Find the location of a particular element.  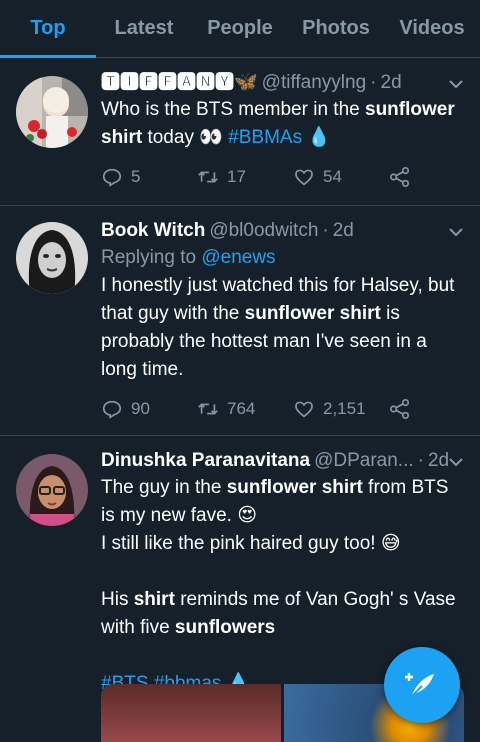

search-tabs: Top Latest People Photos Videos is located at coordinates (240, 29).